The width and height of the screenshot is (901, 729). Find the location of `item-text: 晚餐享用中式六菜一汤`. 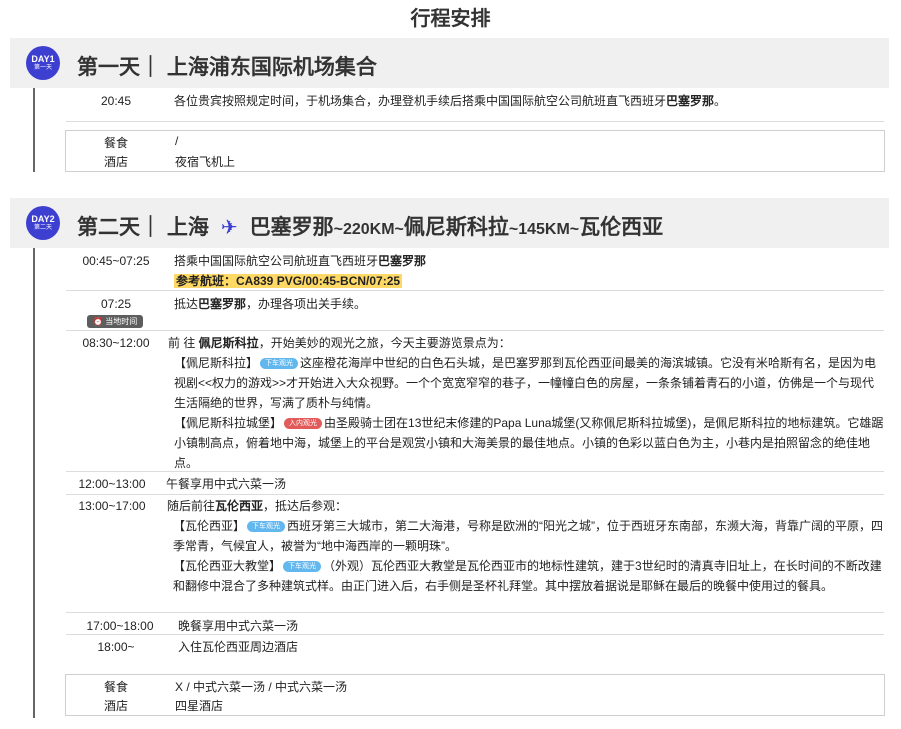

item-text: 晚餐享用中式六菜一汤 is located at coordinates (238, 626).